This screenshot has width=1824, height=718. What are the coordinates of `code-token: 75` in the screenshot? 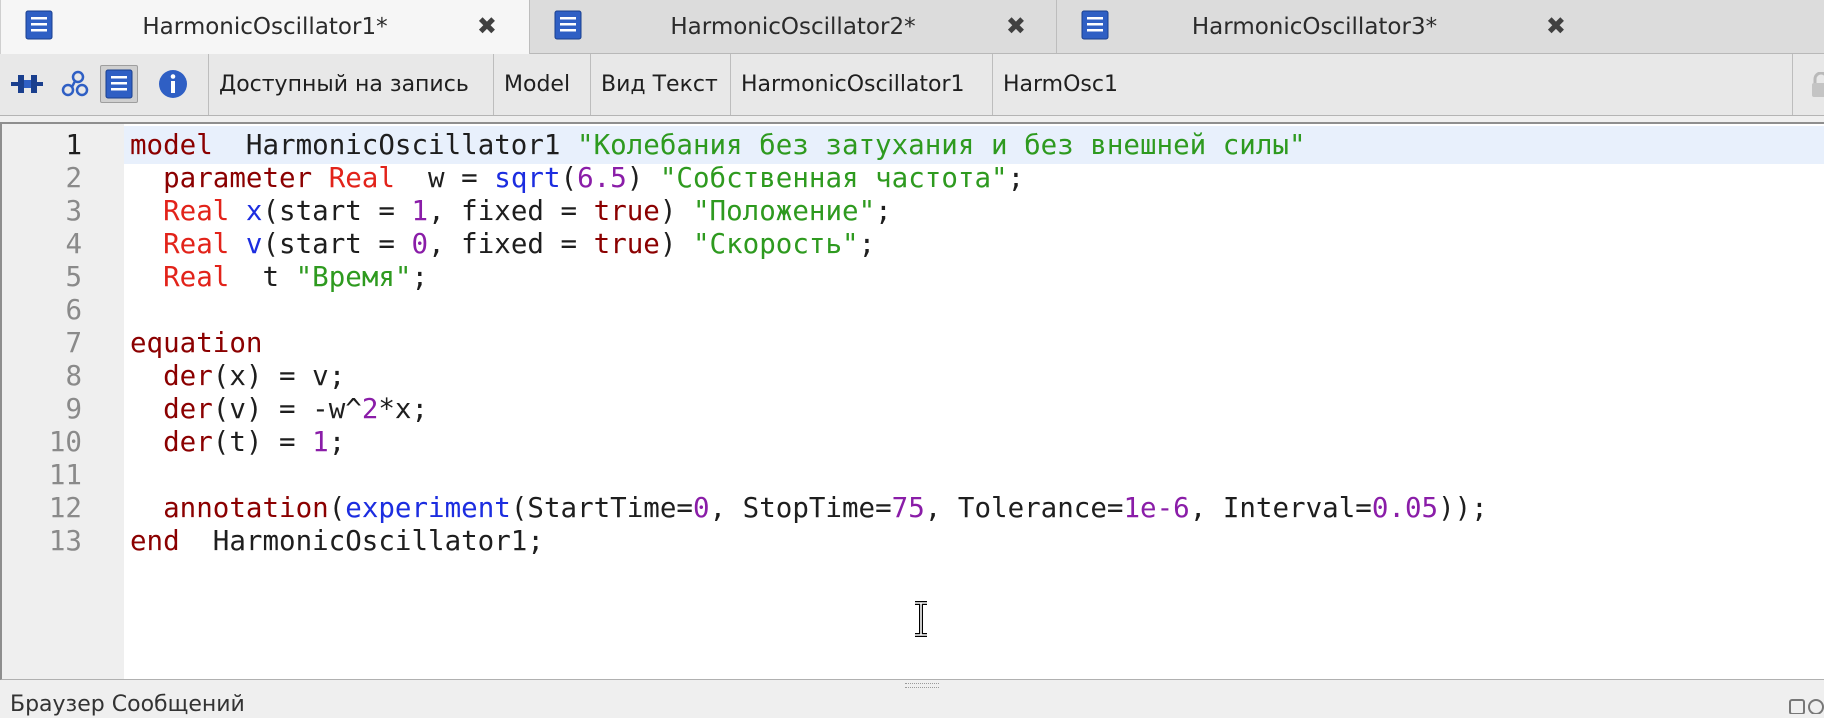 It's located at (908, 508).